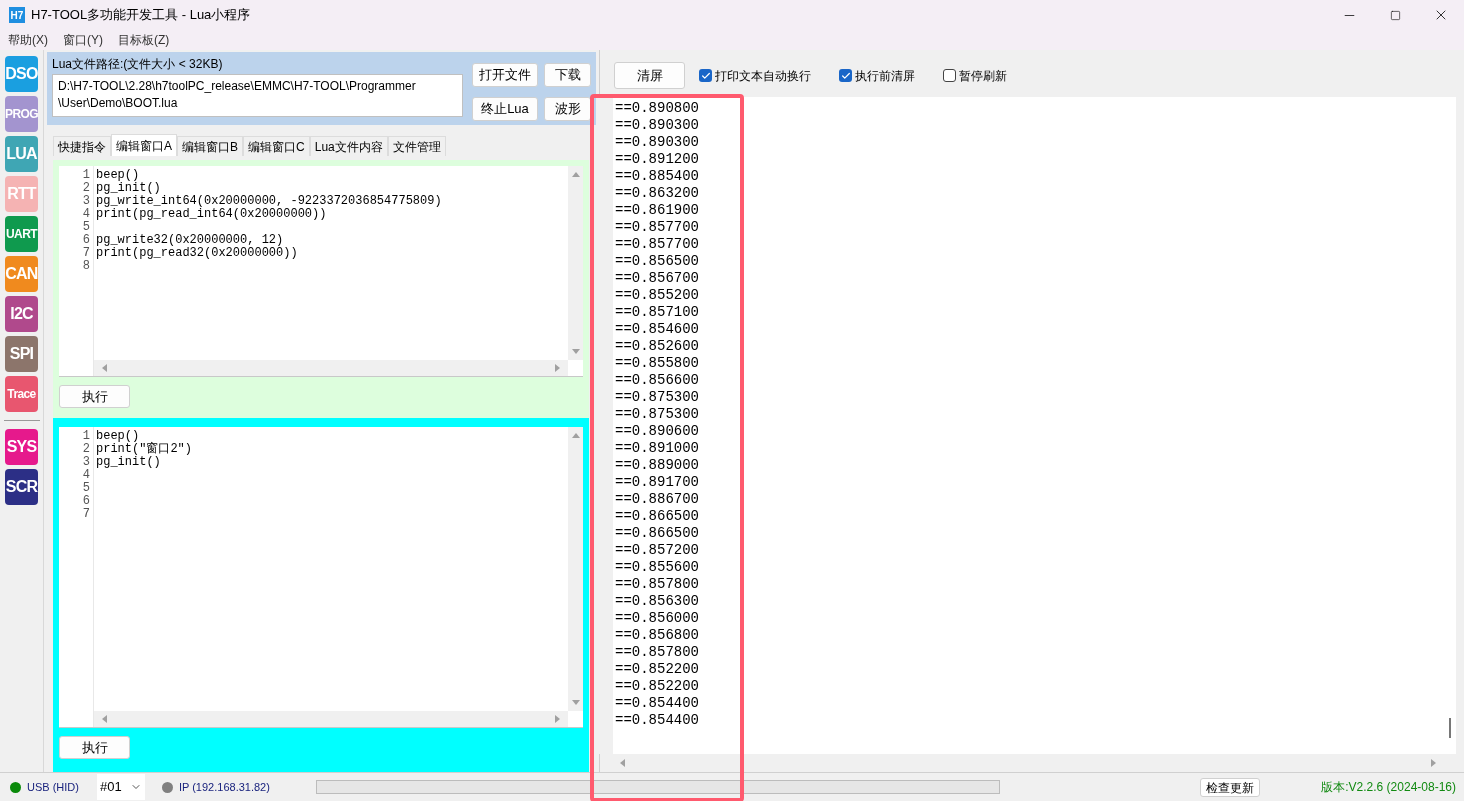 The image size is (1464, 801). Describe the element at coordinates (416, 146) in the screenshot. I see `tab: 文件管理` at that location.